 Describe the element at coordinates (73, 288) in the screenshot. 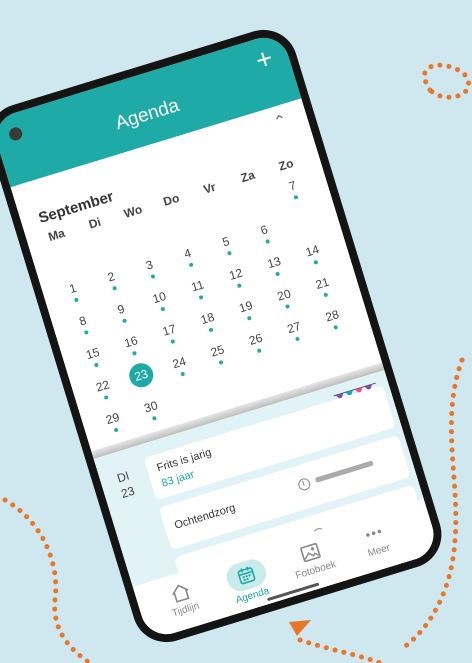

I see `calendar-day-number: 1` at that location.